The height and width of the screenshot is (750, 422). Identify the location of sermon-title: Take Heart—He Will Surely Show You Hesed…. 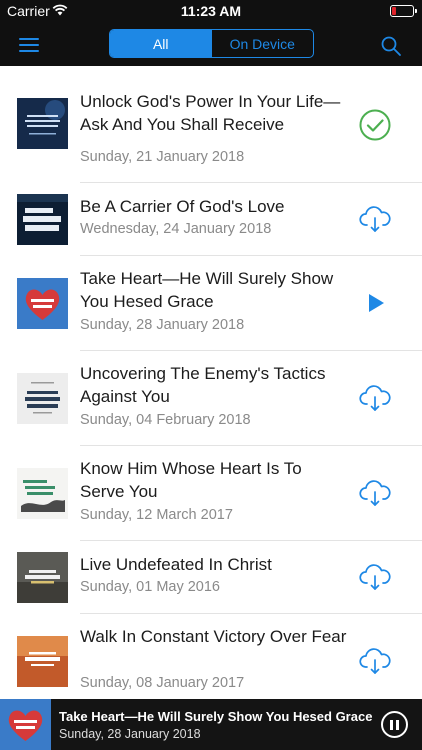
(207, 290).